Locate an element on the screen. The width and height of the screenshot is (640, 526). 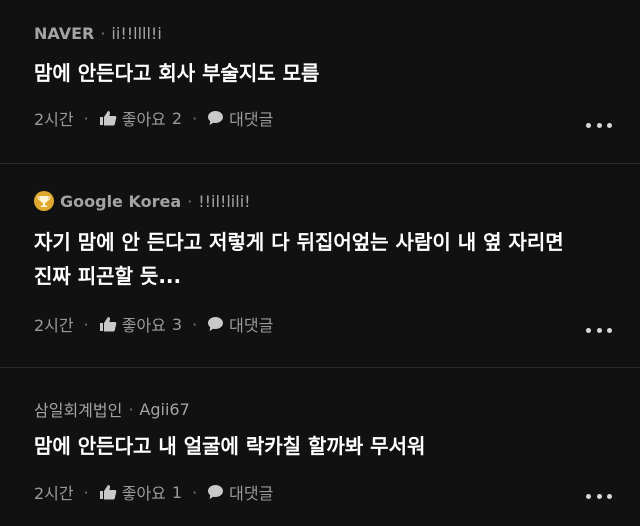
comment-2-meta: Google Korea · !!il!lili! is located at coordinates (142, 201).